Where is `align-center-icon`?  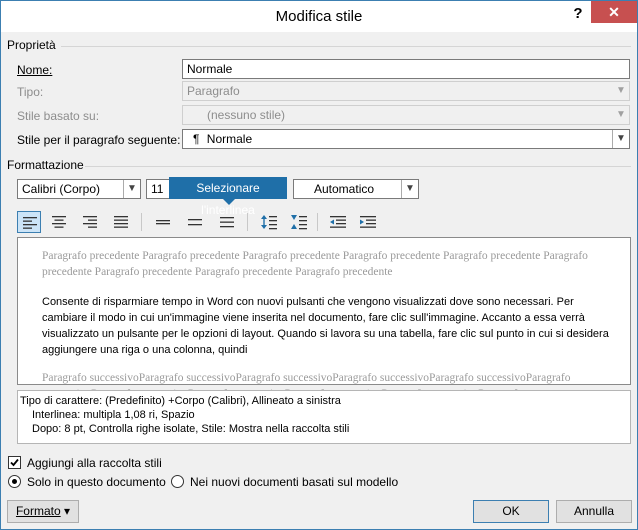
align-center-icon is located at coordinates (59, 222).